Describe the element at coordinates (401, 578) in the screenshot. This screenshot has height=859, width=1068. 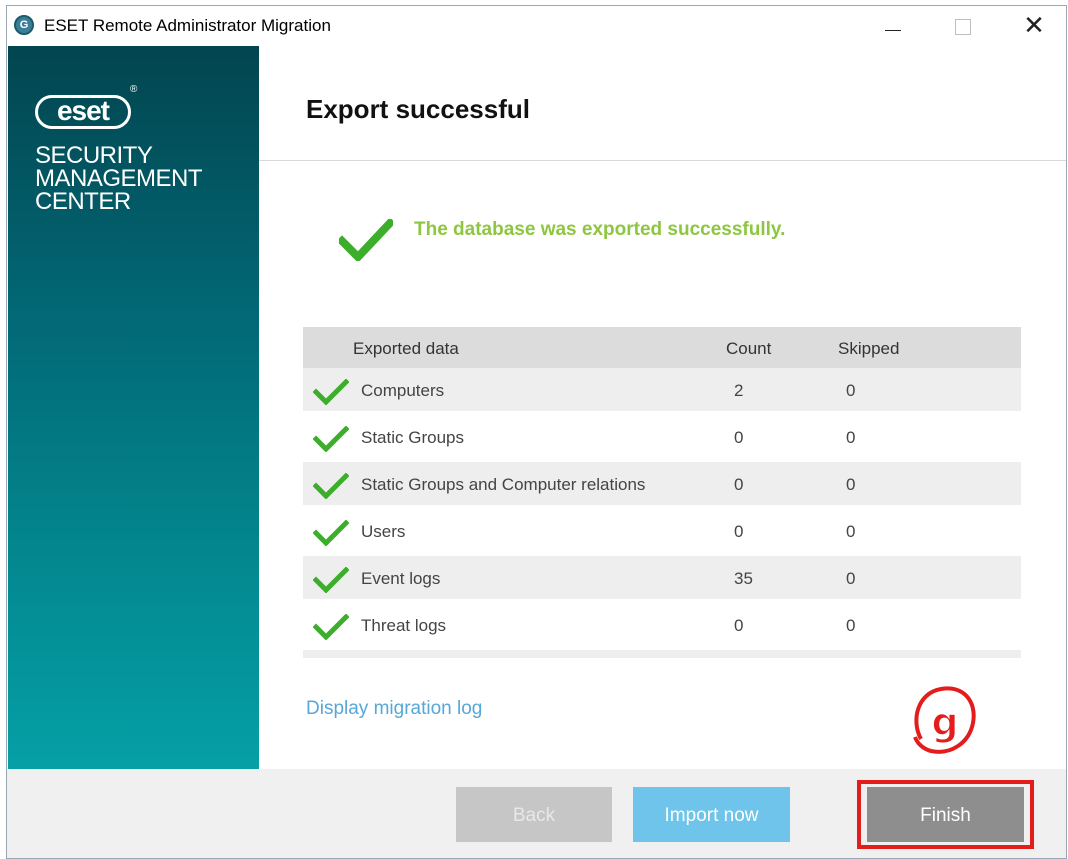
I see `row-name: Event logs` at that location.